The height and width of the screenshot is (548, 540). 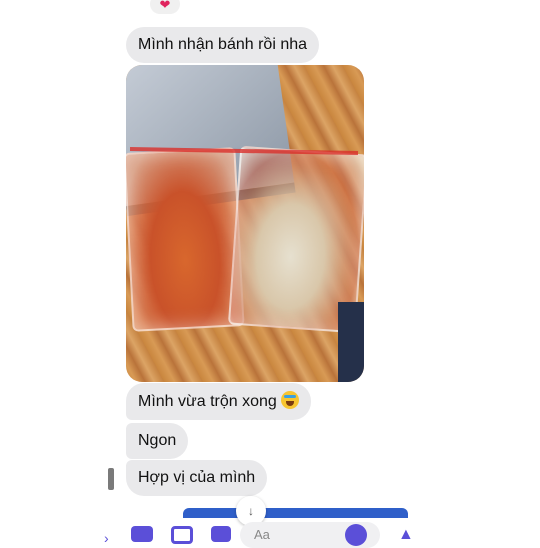 What do you see at coordinates (207, 401) in the screenshot?
I see `message-text: Mình vừa trộn xong` at bounding box center [207, 401].